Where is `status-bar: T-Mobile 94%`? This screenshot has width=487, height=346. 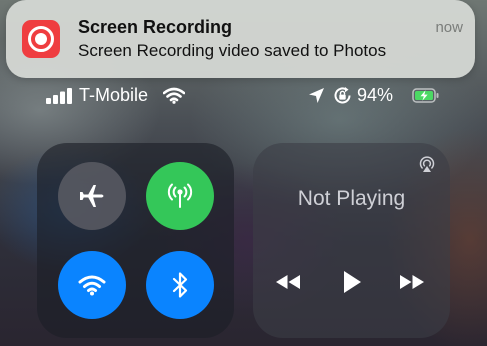 status-bar: T-Mobile 94% is located at coordinates (246, 96).